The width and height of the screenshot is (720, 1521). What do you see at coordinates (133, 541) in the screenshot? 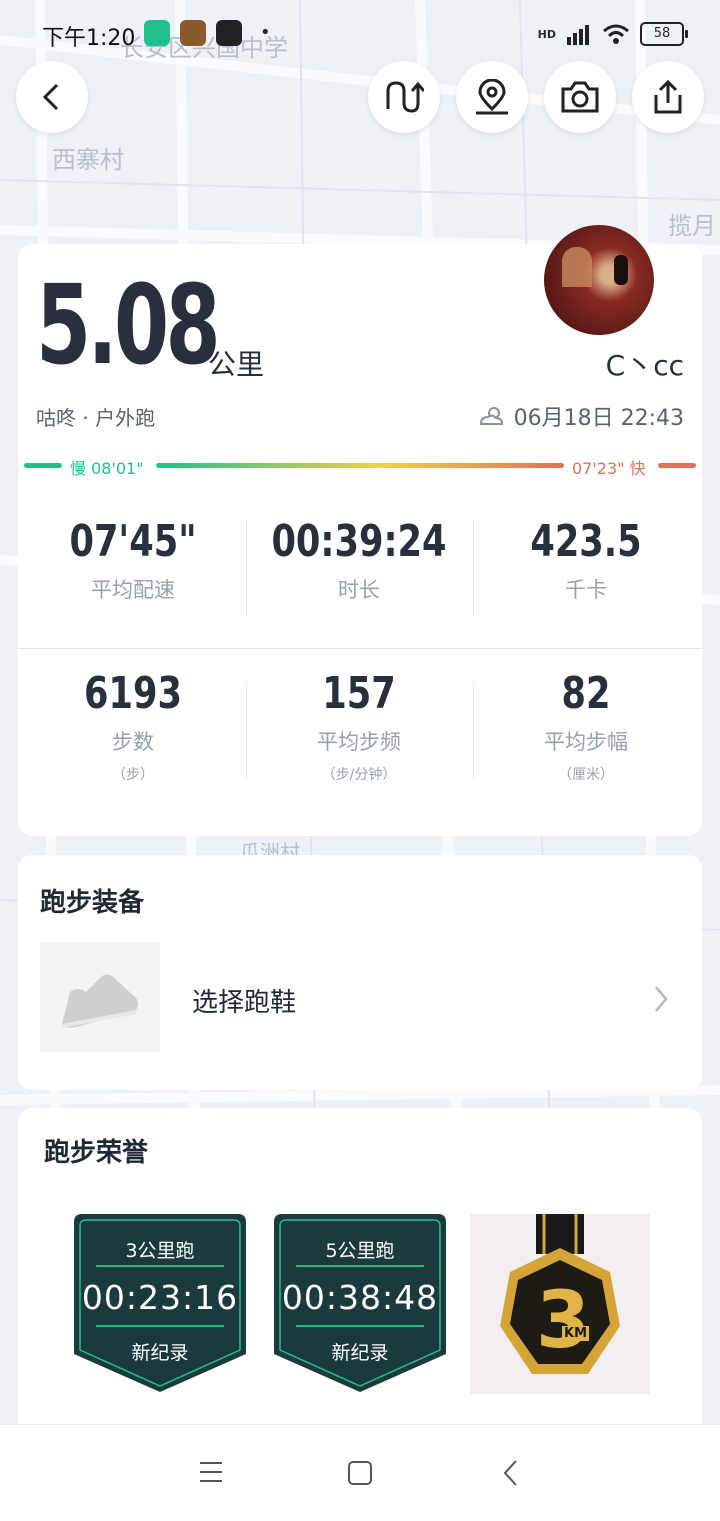
I see `stat-value: 07'45"` at bounding box center [133, 541].